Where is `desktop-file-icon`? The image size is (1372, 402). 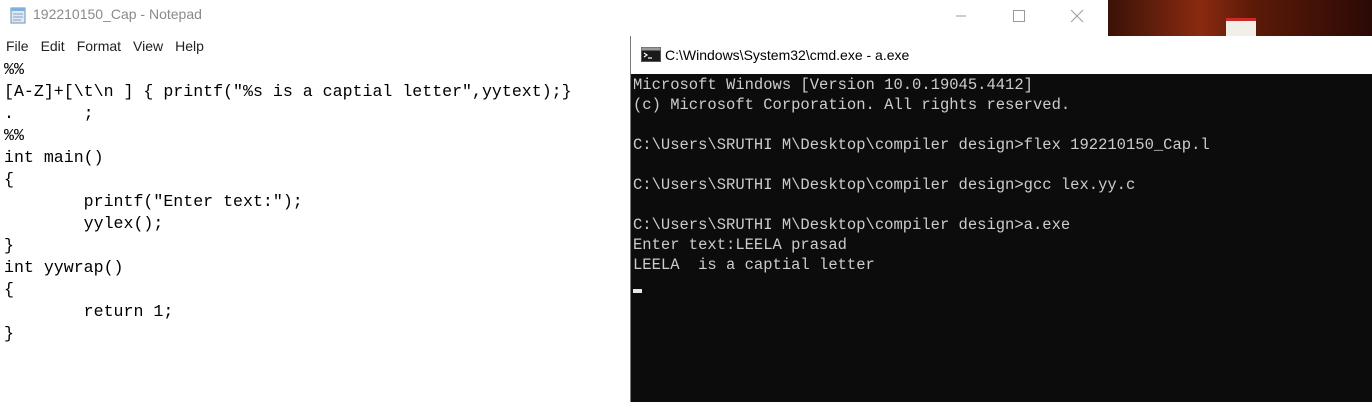
desktop-file-icon is located at coordinates (1241, 27).